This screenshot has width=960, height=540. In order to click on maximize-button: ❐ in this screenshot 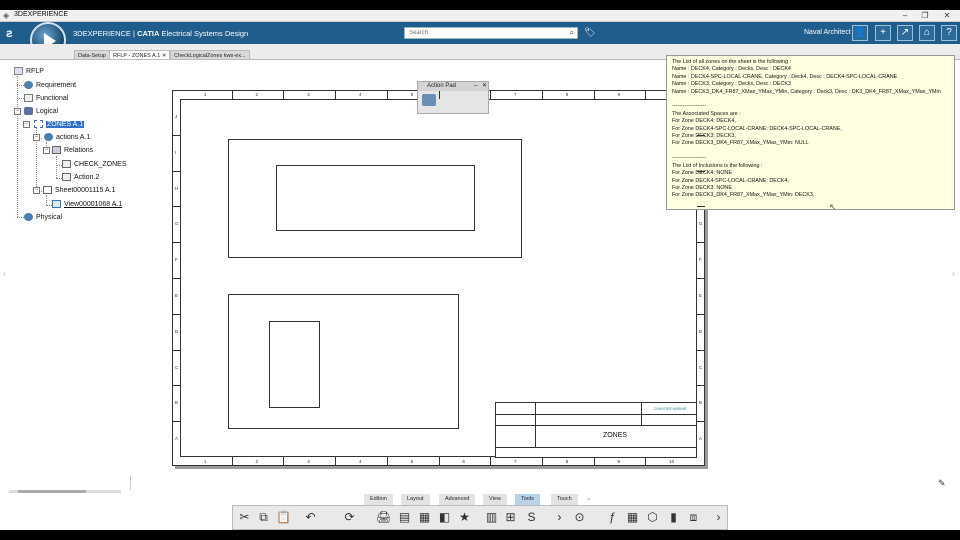, I will do `click(925, 16)`.